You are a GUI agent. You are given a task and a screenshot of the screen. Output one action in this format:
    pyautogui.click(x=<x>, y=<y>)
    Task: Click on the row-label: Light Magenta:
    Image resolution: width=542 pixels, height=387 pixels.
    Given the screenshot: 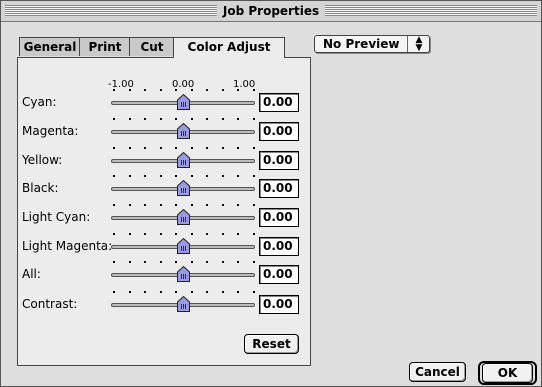 What is the action you would take?
    pyautogui.click(x=67, y=246)
    